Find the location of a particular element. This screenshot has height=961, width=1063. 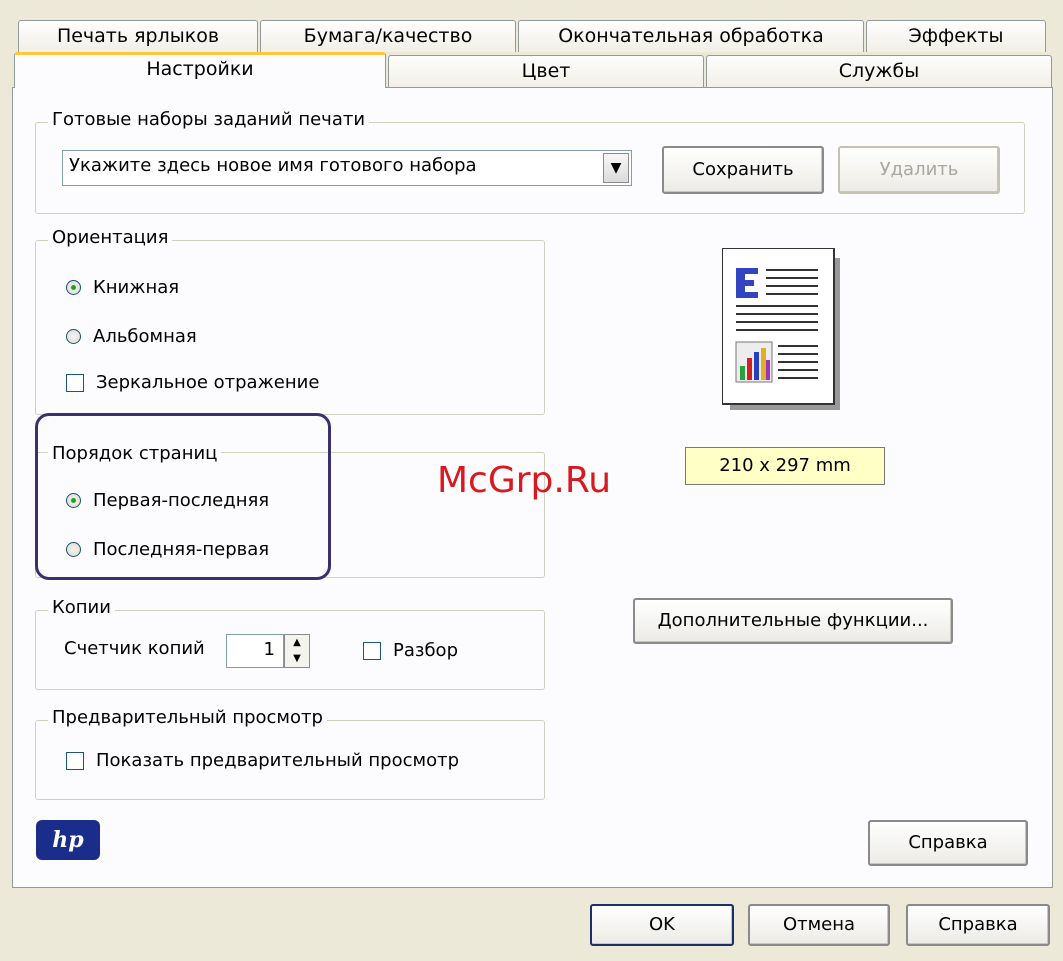

copies-spinner: ▲ ▼ is located at coordinates (297, 651).